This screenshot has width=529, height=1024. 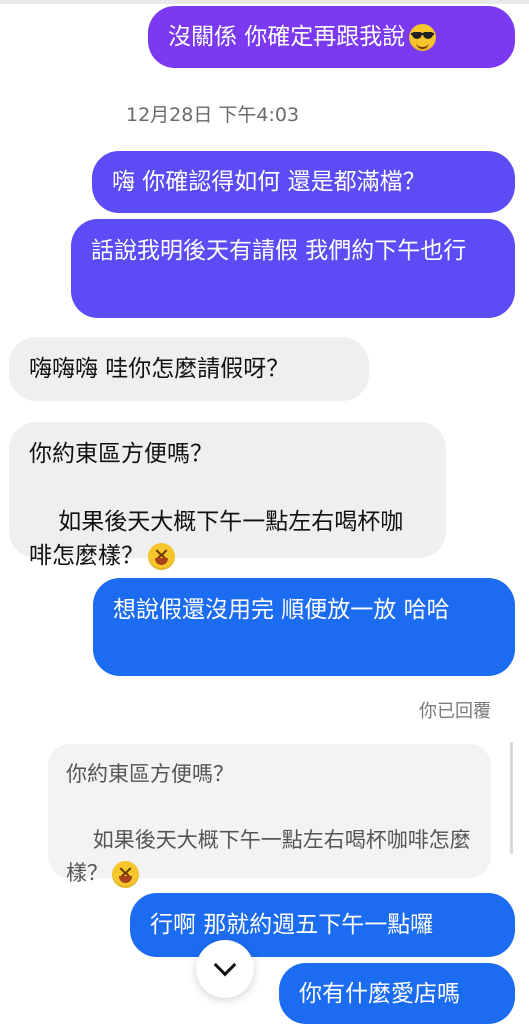 What do you see at coordinates (227, 496) in the screenshot?
I see `incoming-message: 你約東區方便嗎？ 如果後天大概下午一點左右喝杯咖啡怎麼樣？` at bounding box center [227, 496].